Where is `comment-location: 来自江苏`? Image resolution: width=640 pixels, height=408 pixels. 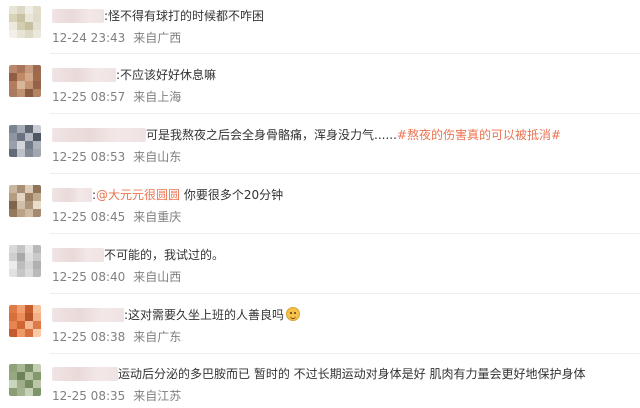
comment-location: 来自江苏 is located at coordinates (157, 396).